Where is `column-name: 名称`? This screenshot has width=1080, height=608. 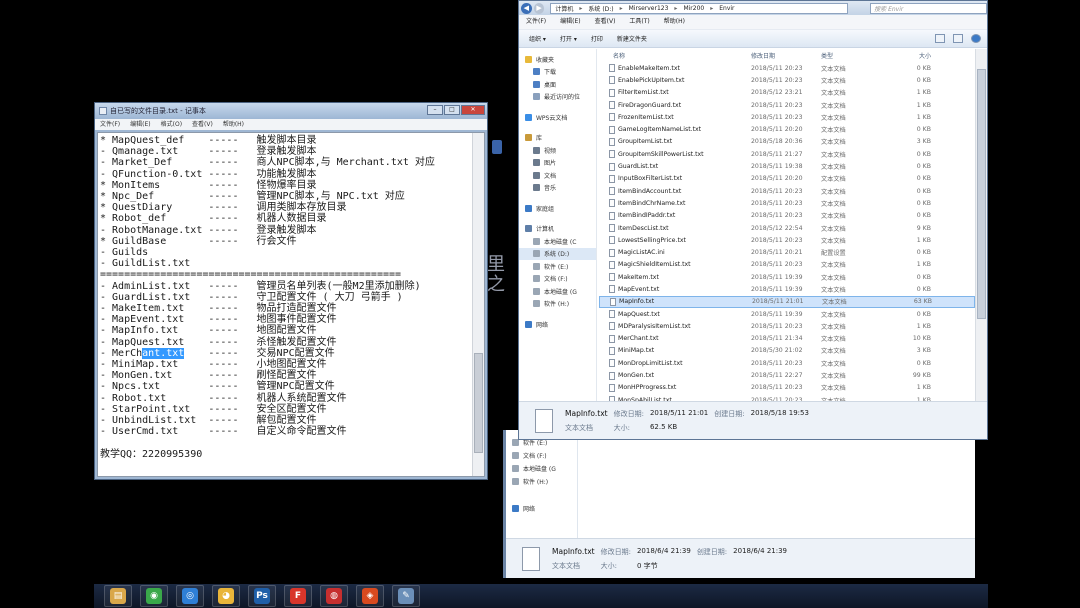 column-name: 名称 is located at coordinates (675, 55).